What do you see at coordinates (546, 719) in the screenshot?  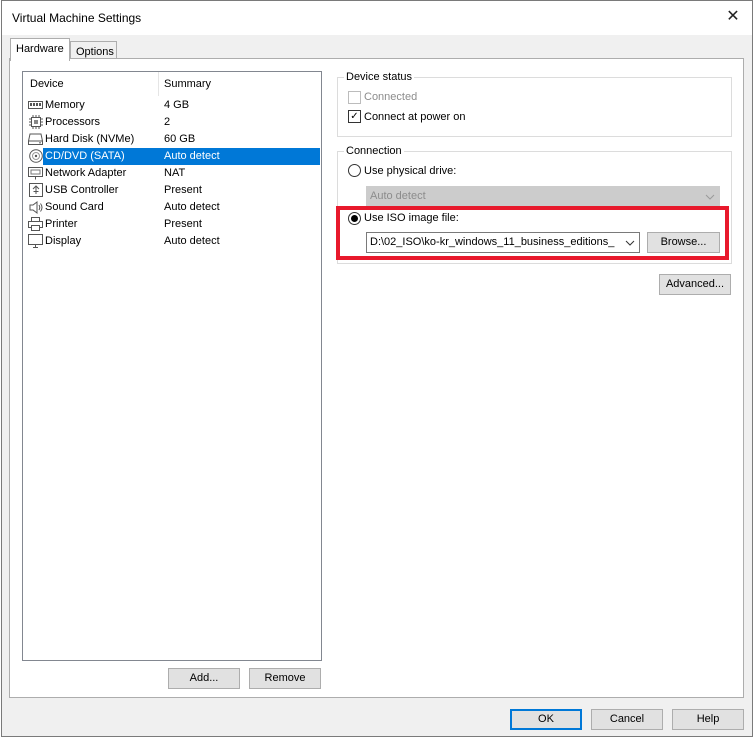 I see `ok-button: OK` at bounding box center [546, 719].